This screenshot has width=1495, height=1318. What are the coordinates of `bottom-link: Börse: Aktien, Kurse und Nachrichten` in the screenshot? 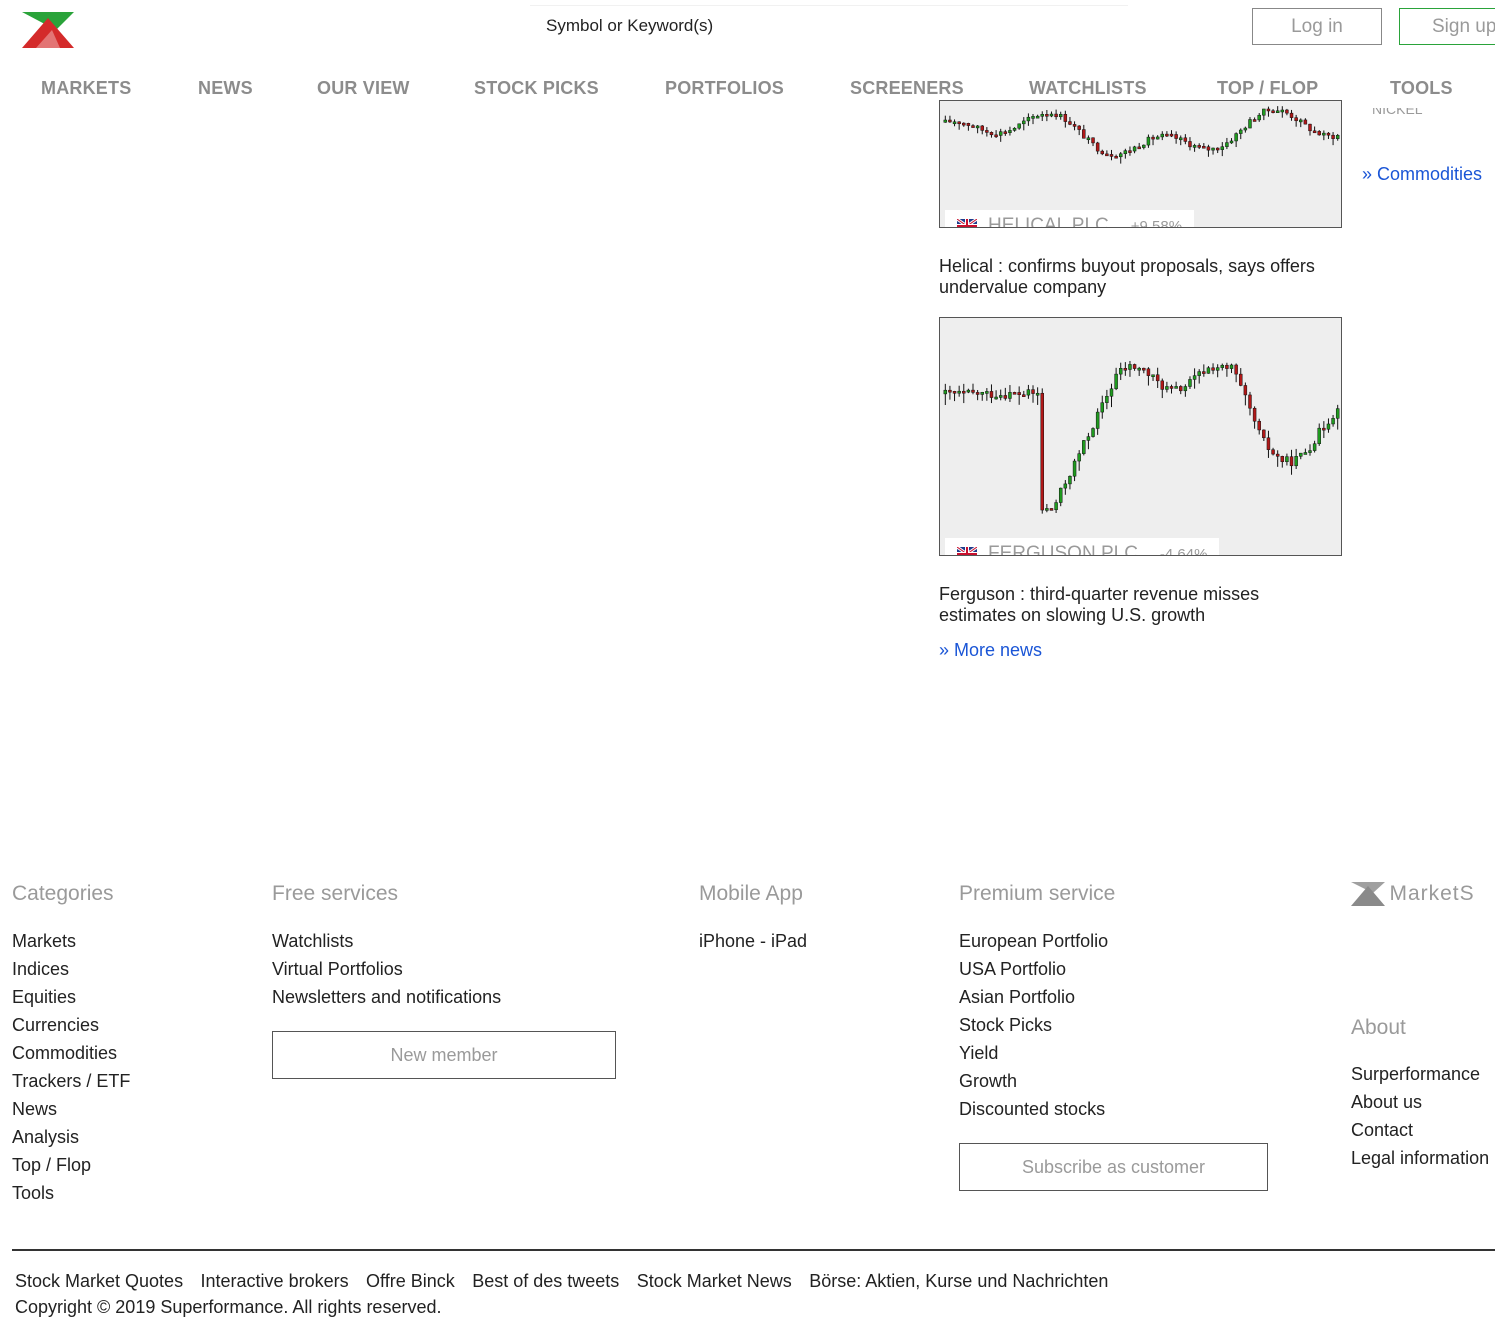 It's located at (958, 1281).